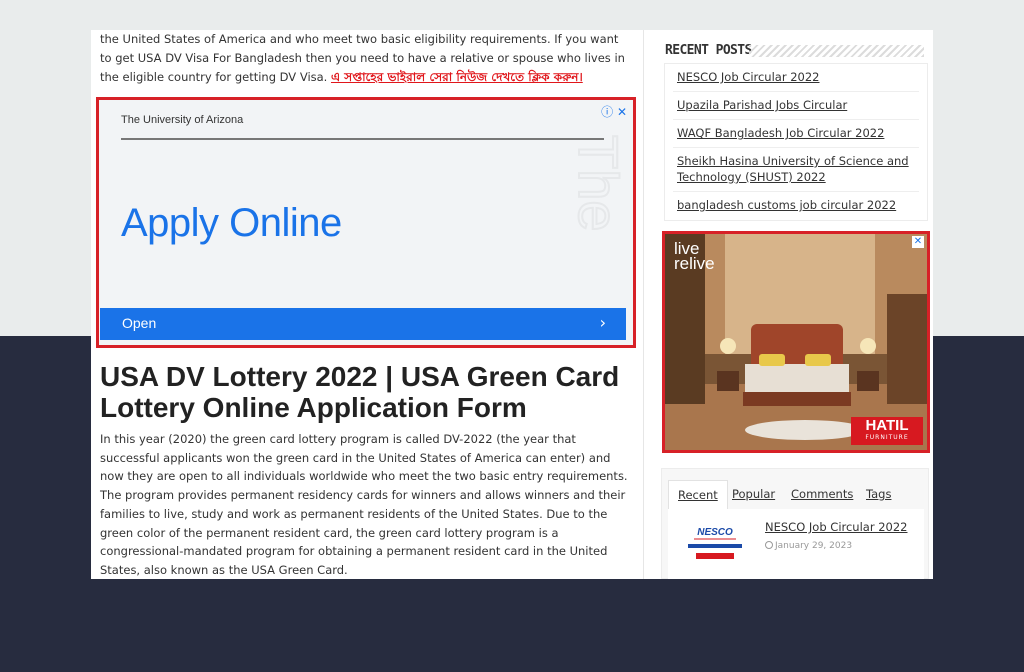 The height and width of the screenshot is (672, 1024). I want to click on ad-advertiser: The University of Arizona, so click(182, 120).